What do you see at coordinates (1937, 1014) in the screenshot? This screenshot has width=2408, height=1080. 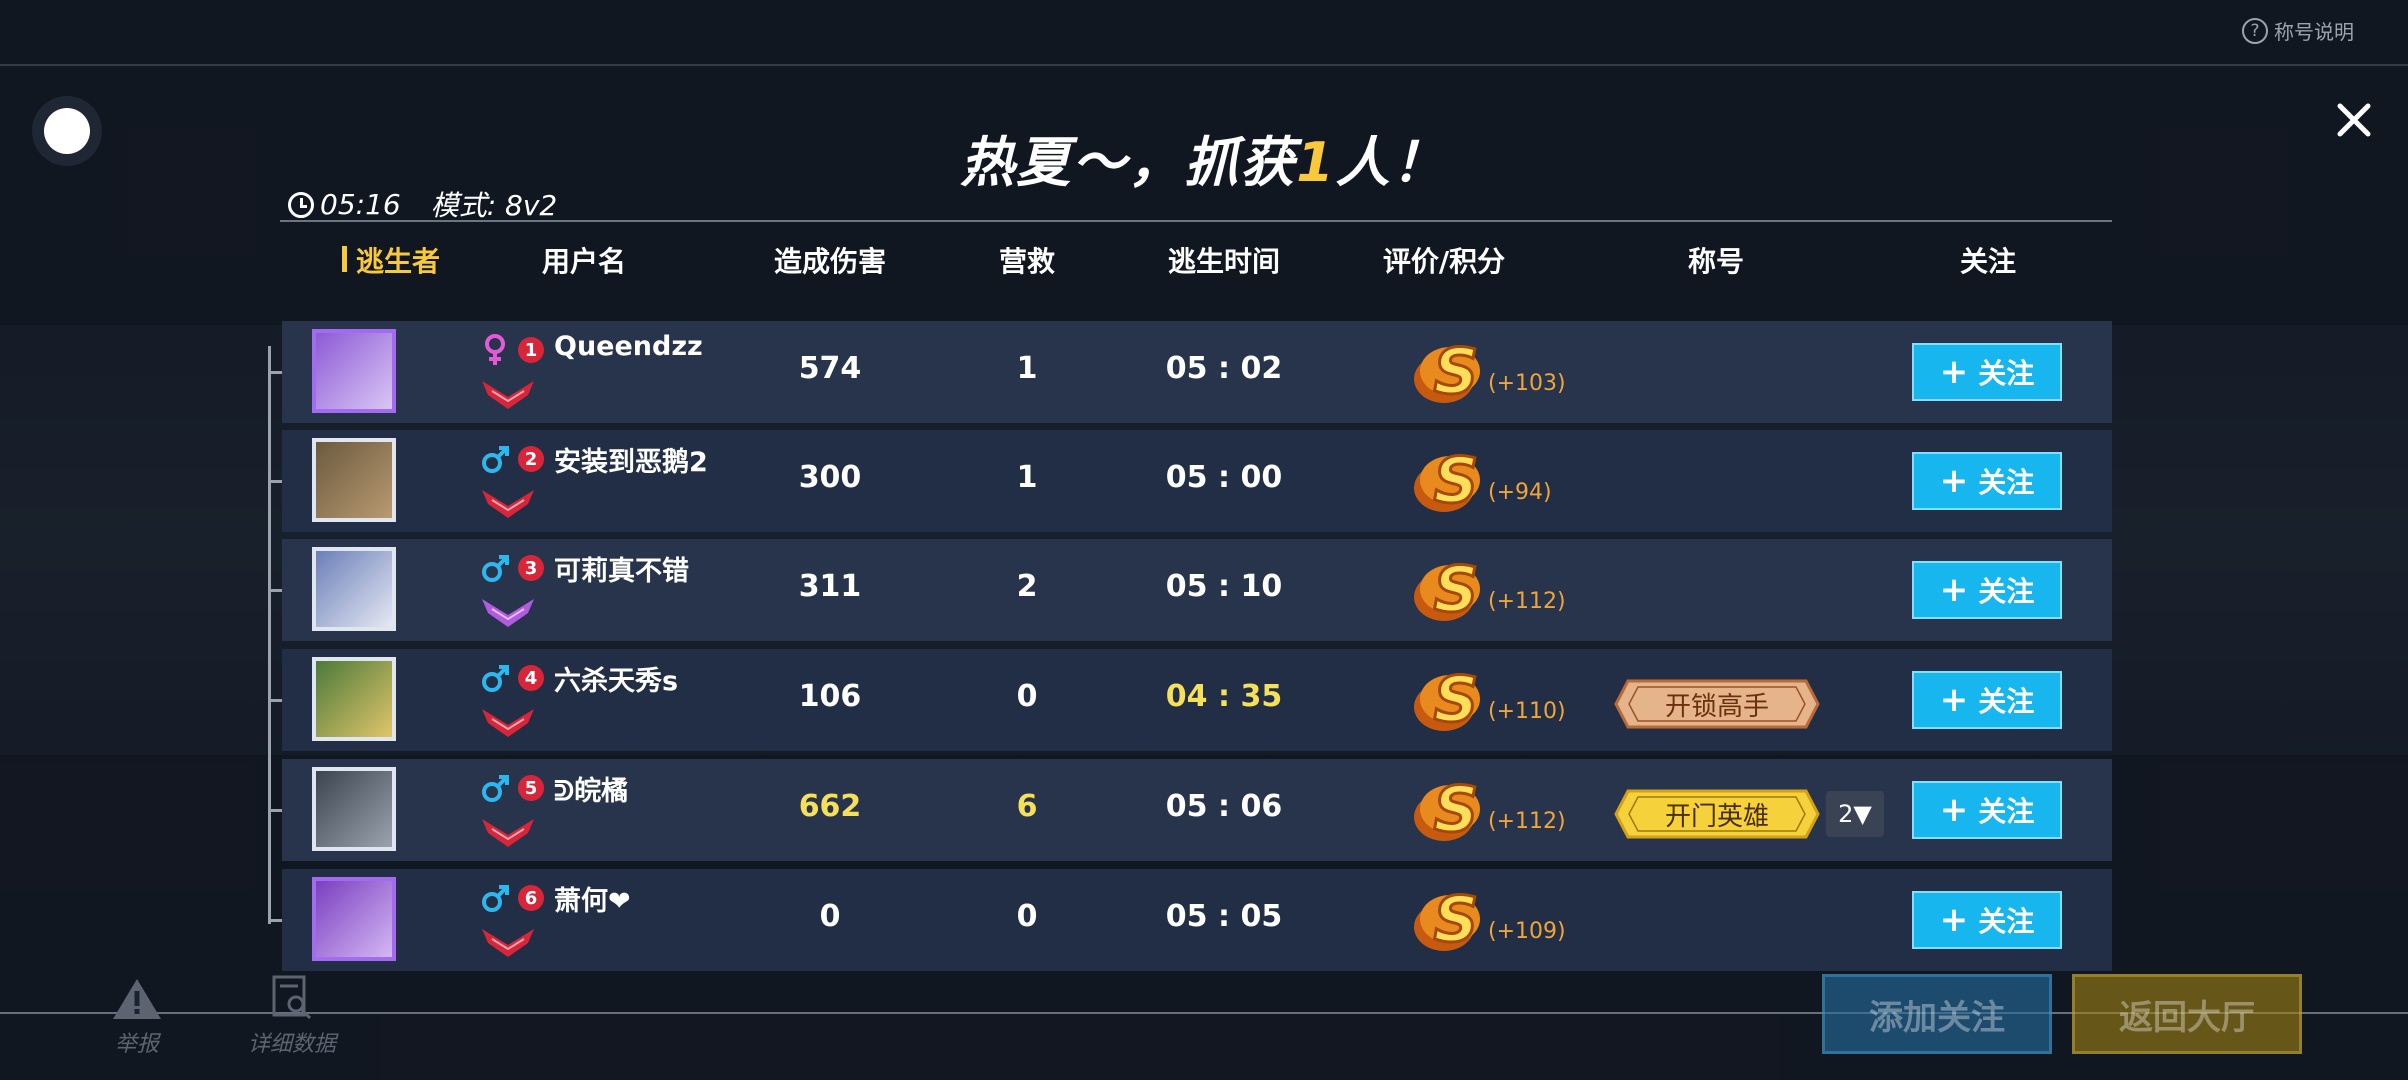 I see `add-follow-button: 添加关注` at bounding box center [1937, 1014].